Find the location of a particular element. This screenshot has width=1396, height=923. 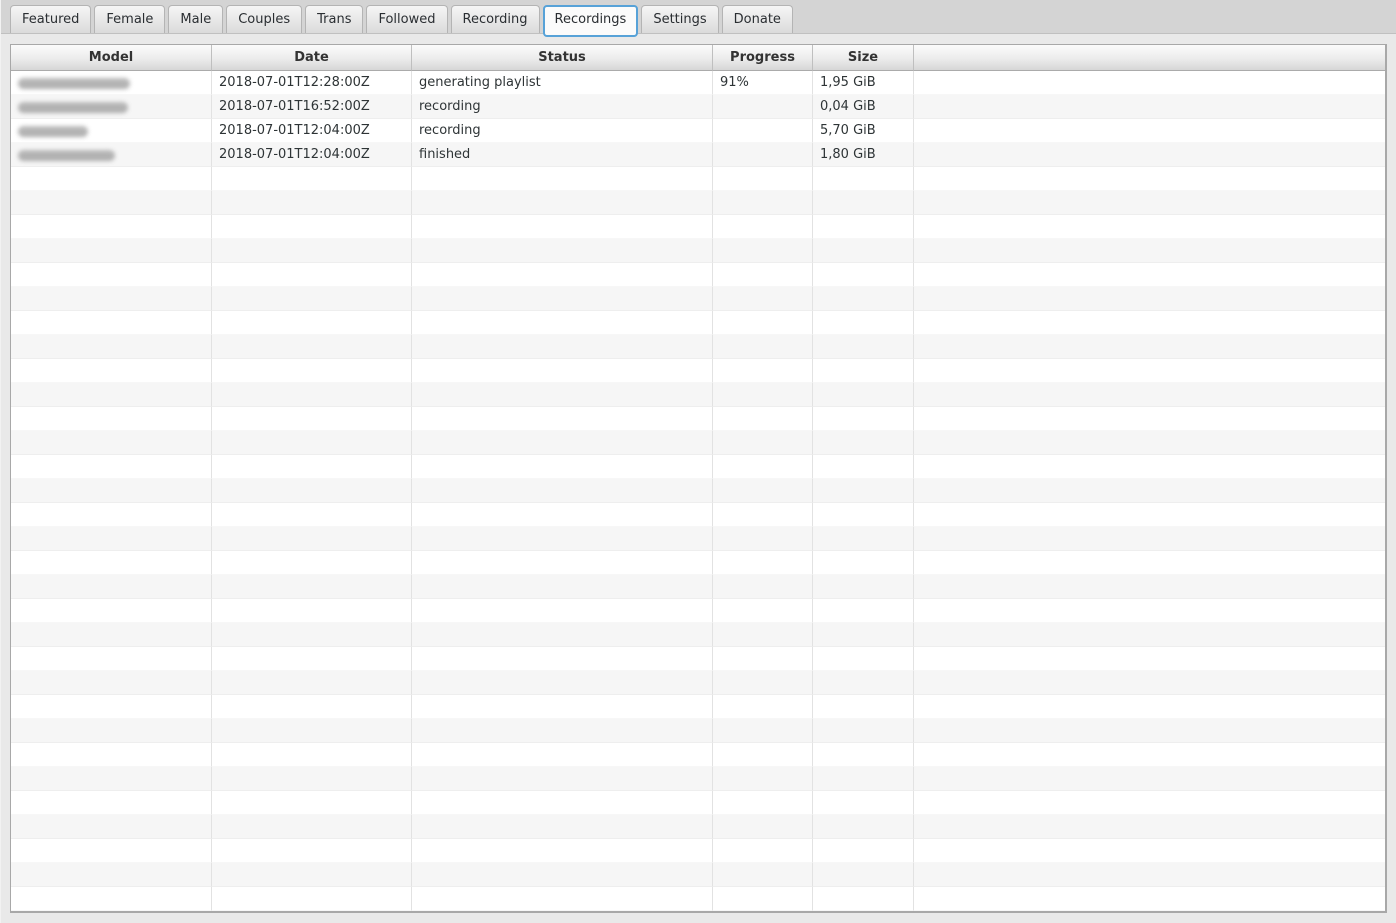

column-header-filler is located at coordinates (1149, 58).